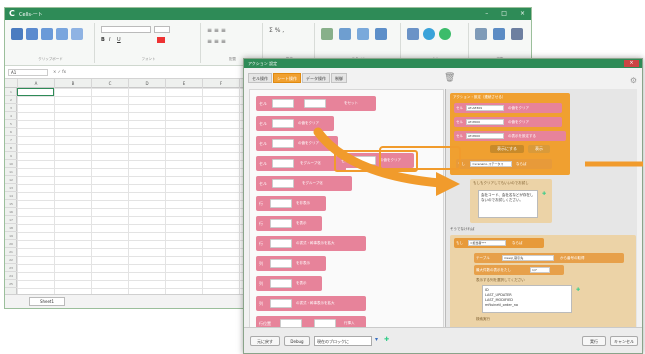  I want to click on cell-range-input: AT-AE309, so click(485, 108).